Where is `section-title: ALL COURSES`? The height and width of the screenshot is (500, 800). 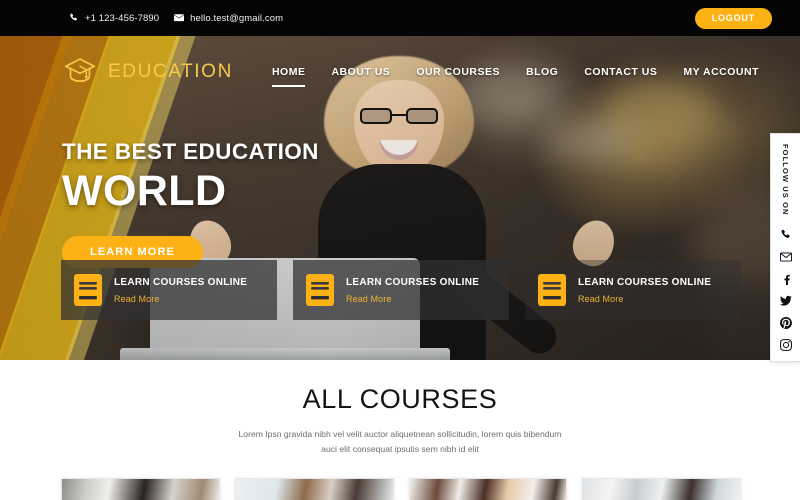
section-title: ALL COURSES is located at coordinates (400, 399).